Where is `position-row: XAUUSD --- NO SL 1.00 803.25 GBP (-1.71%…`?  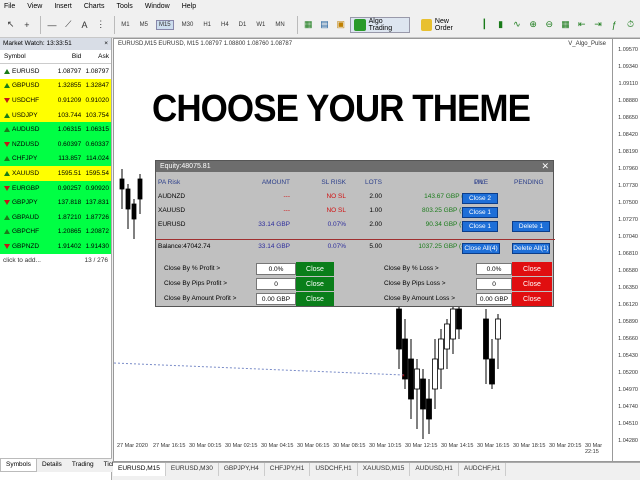
position-row: XAUUSD --- NO SL 1.00 803.25 GBP (-1.71%… is located at coordinates (355, 211).